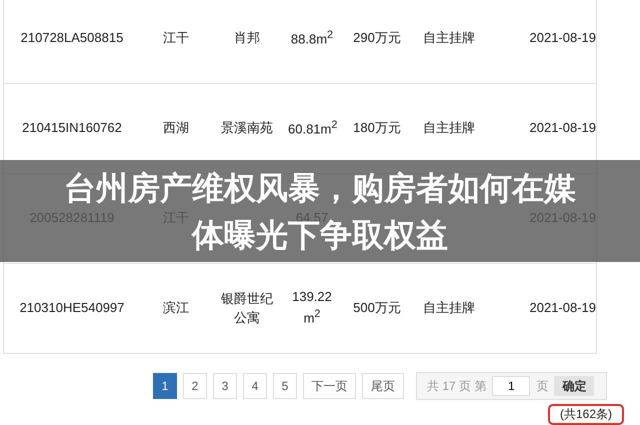 Image resolution: width=640 pixels, height=425 pixels. I want to click on confirm-button: 确定, so click(574, 386).